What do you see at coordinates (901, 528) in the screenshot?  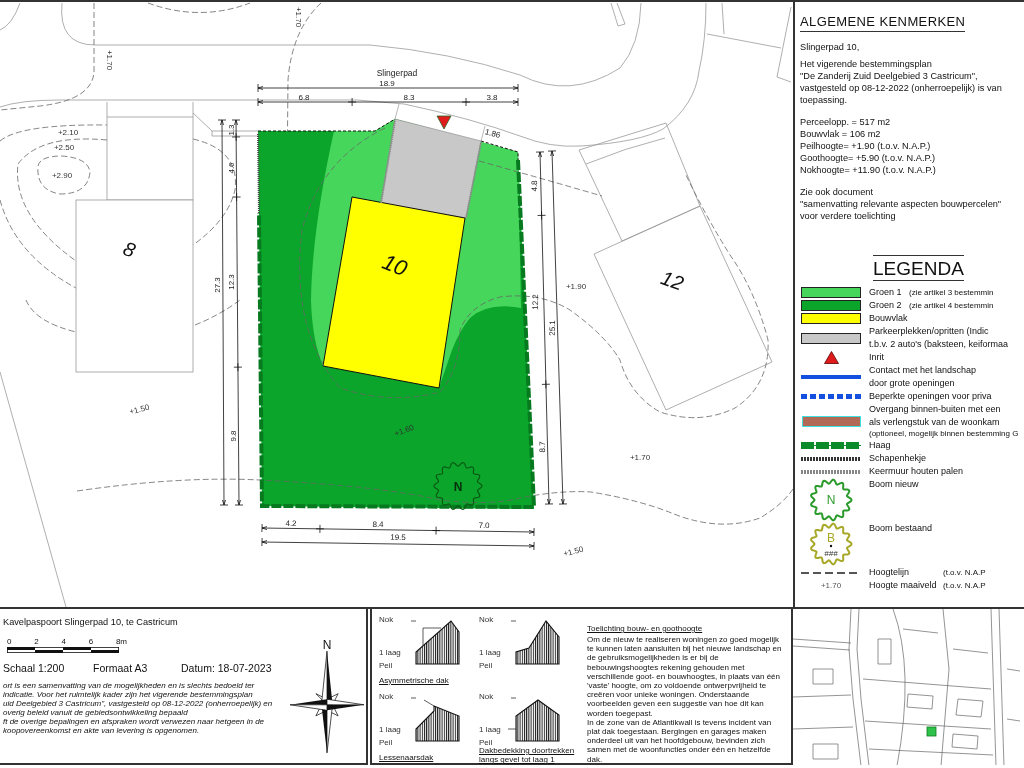 I see `legend-label: Boom bestaand` at bounding box center [901, 528].